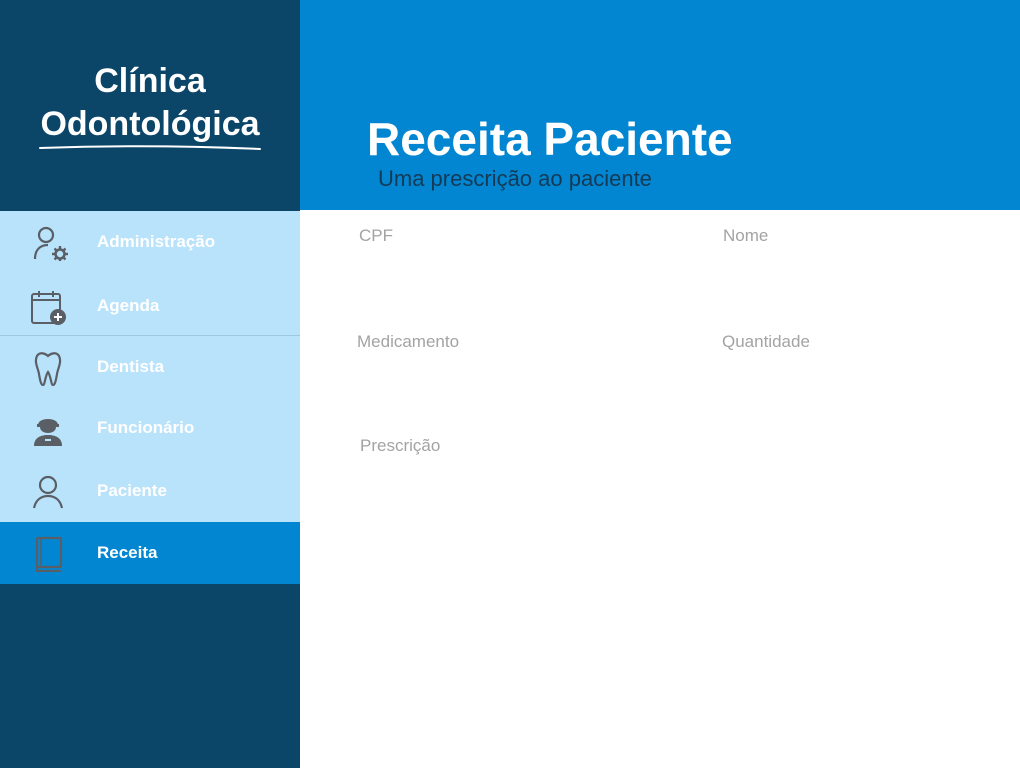 Image resolution: width=1020 pixels, height=768 pixels. Describe the element at coordinates (863, 248) in the screenshot. I see `nome-field: Nome` at that location.